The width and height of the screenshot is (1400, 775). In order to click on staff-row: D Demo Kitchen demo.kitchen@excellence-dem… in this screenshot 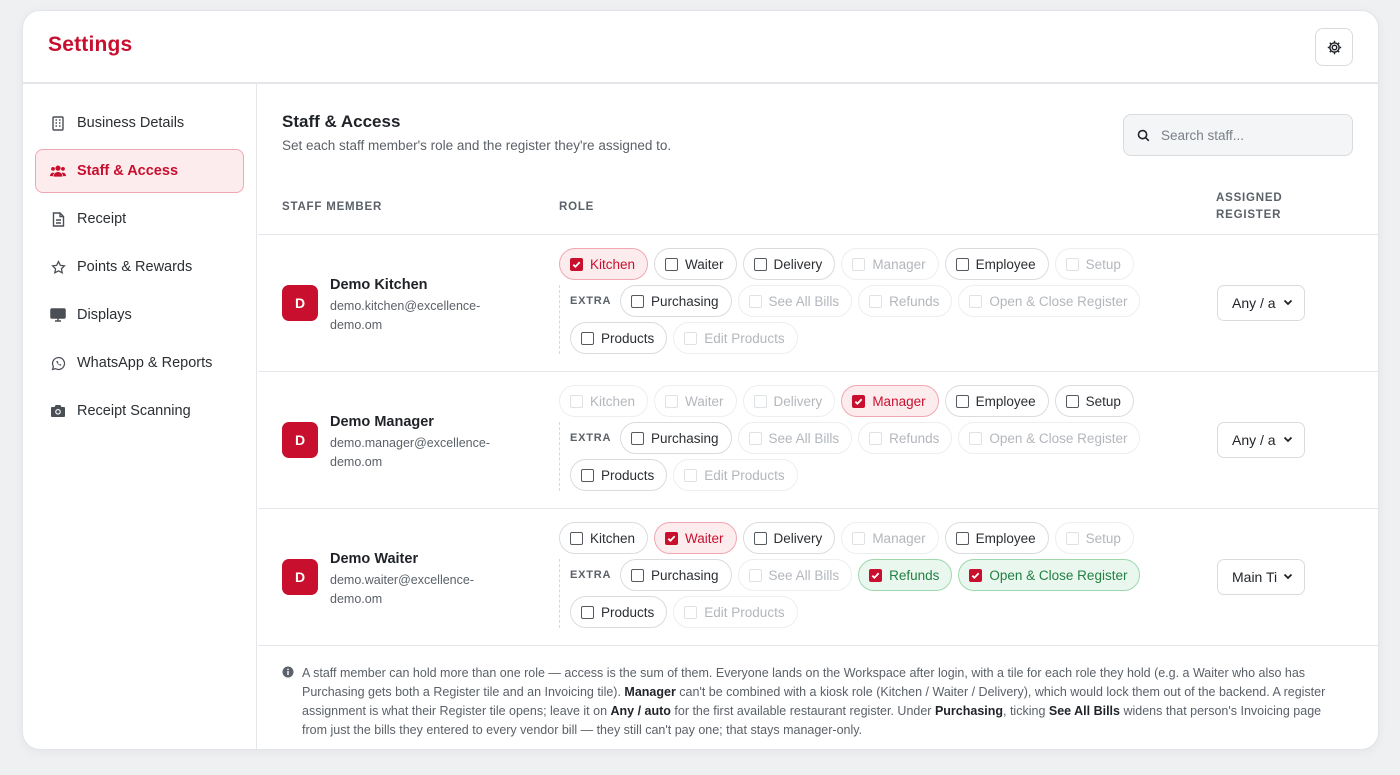, I will do `click(818, 303)`.